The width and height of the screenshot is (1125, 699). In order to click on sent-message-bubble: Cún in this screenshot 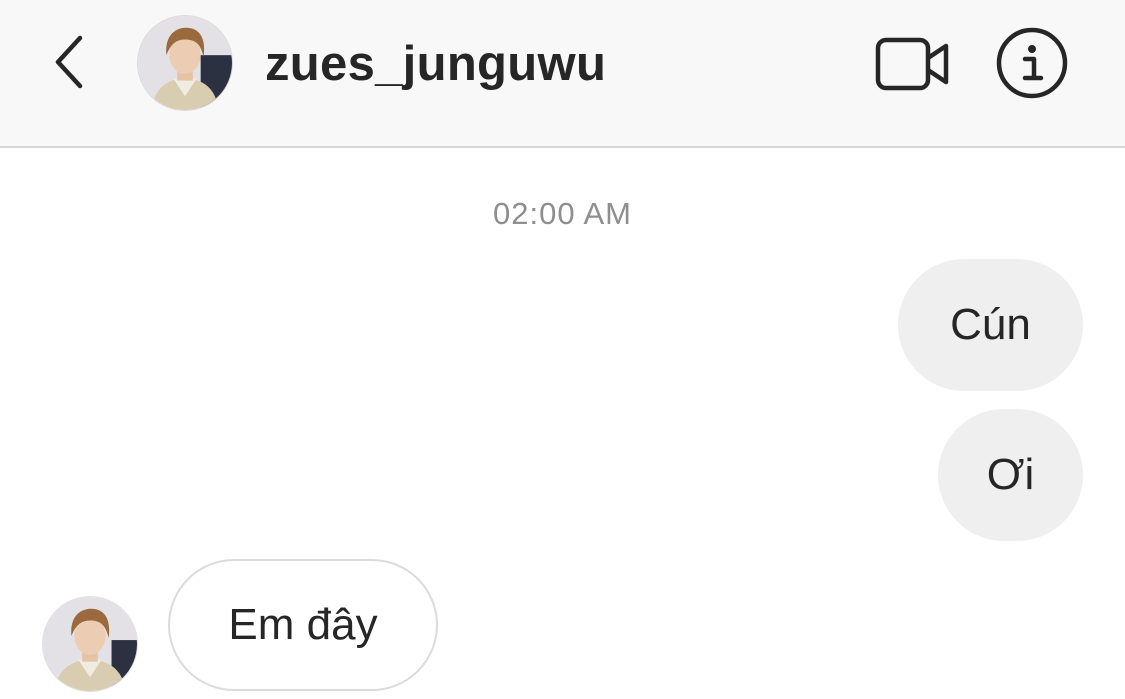, I will do `click(990, 325)`.